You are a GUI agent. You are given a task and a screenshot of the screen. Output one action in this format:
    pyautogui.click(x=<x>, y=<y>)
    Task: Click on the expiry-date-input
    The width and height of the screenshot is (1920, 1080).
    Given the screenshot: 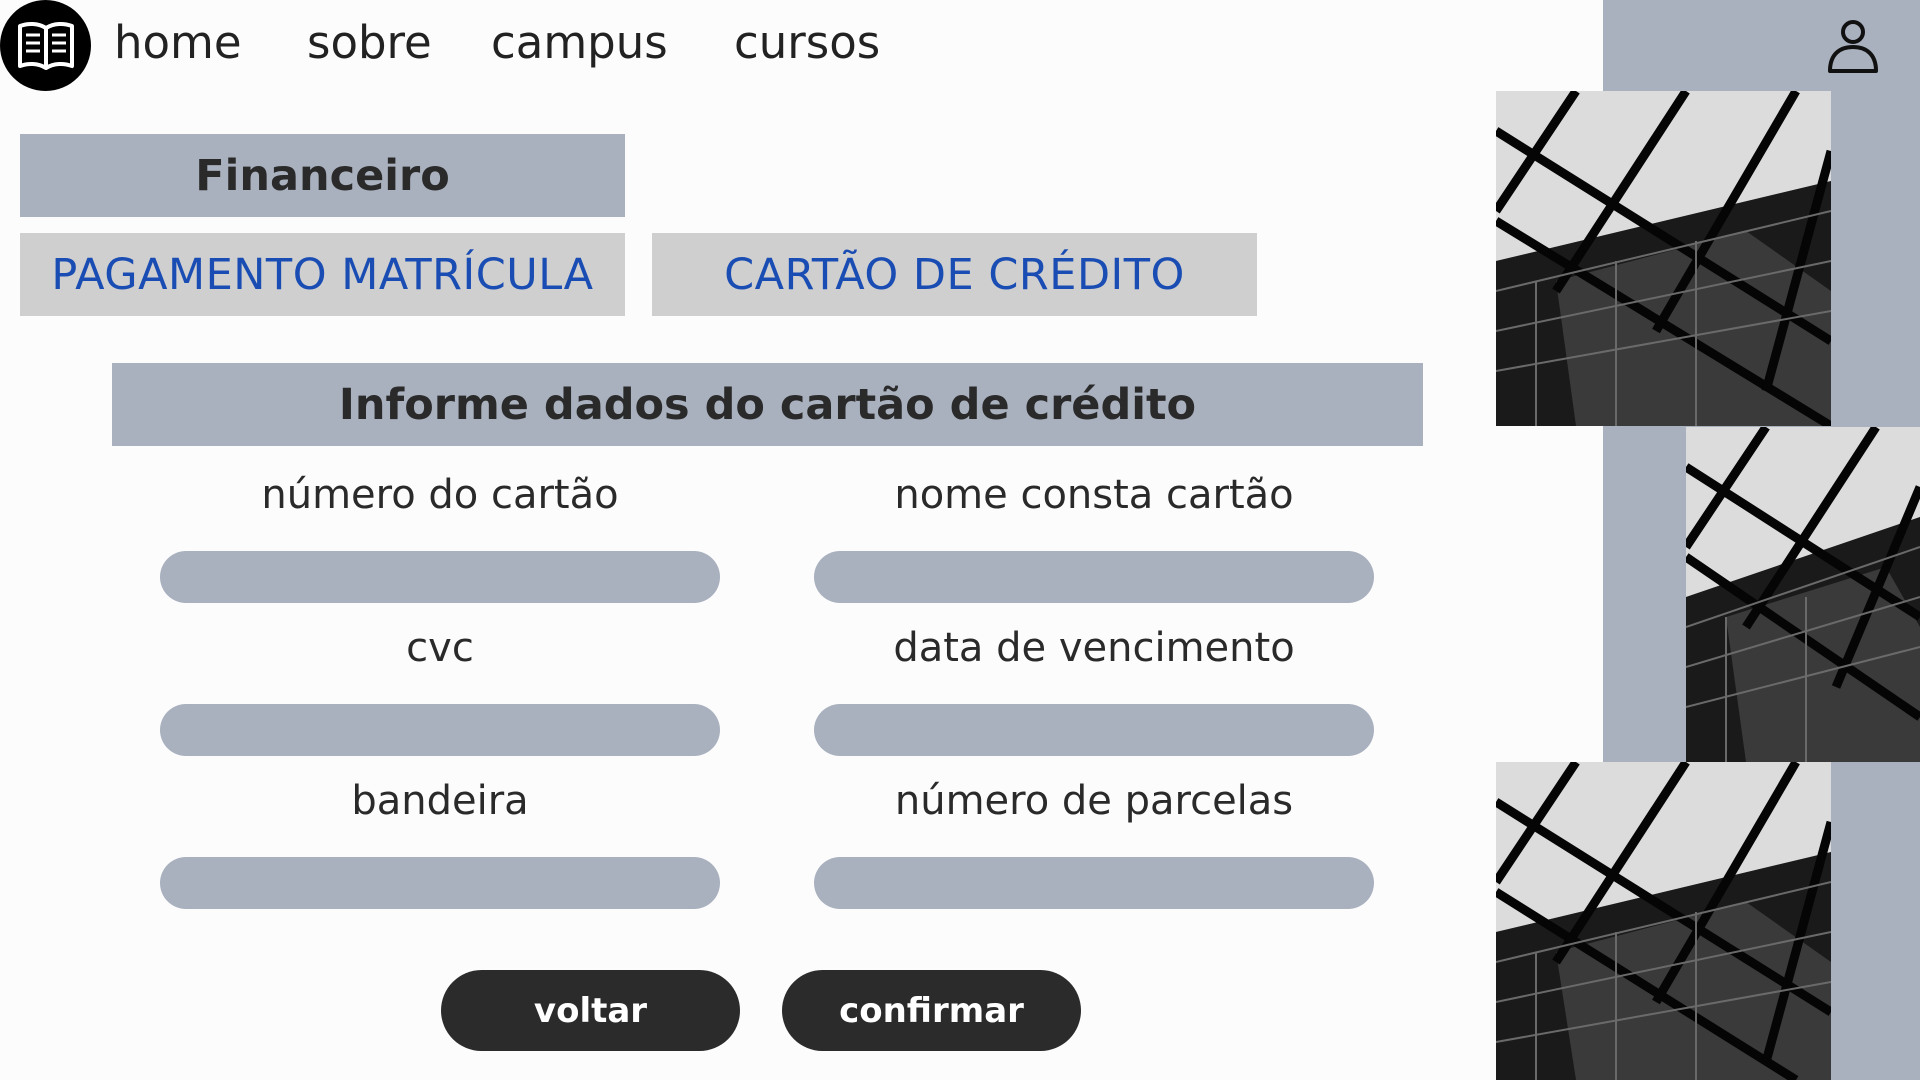 What is the action you would take?
    pyautogui.click(x=1094, y=730)
    